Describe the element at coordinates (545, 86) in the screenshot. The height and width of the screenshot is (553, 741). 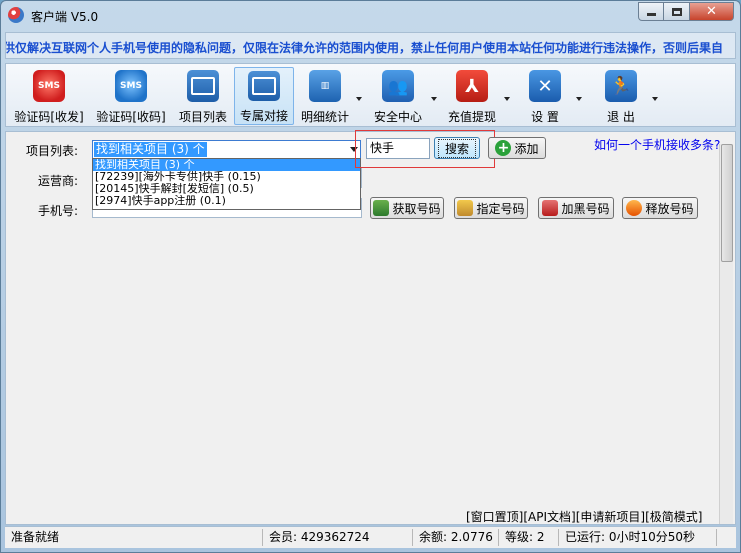
I see `tools-icon: ✕` at that location.